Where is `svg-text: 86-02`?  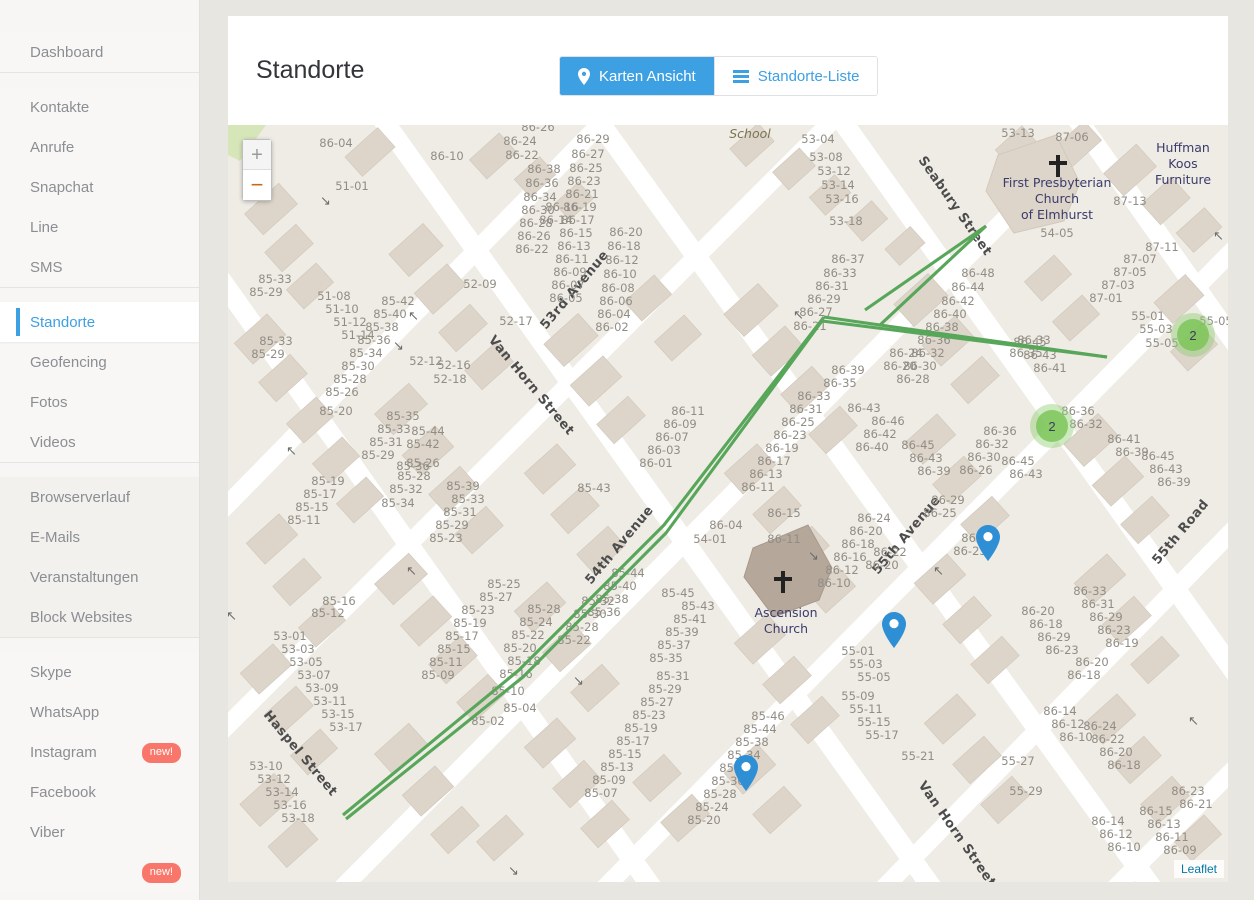 svg-text: 86-02 is located at coordinates (611, 327).